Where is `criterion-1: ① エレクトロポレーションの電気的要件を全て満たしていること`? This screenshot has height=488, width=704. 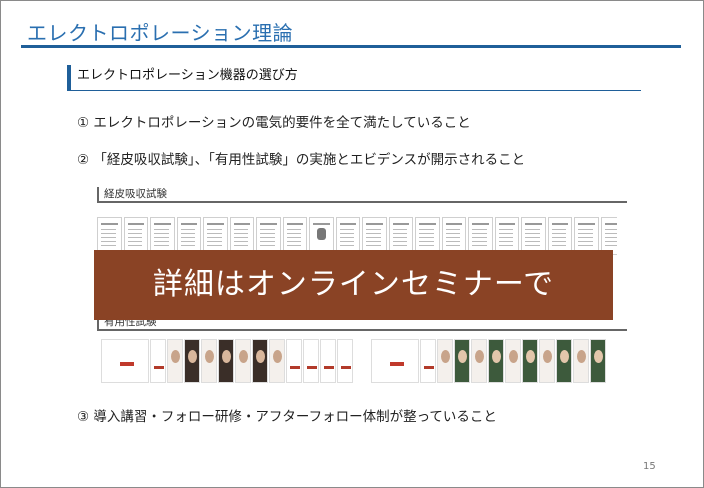
criterion-1: ① エレクトロポレーションの電気的要件を全て満たしていること is located at coordinates (274, 123).